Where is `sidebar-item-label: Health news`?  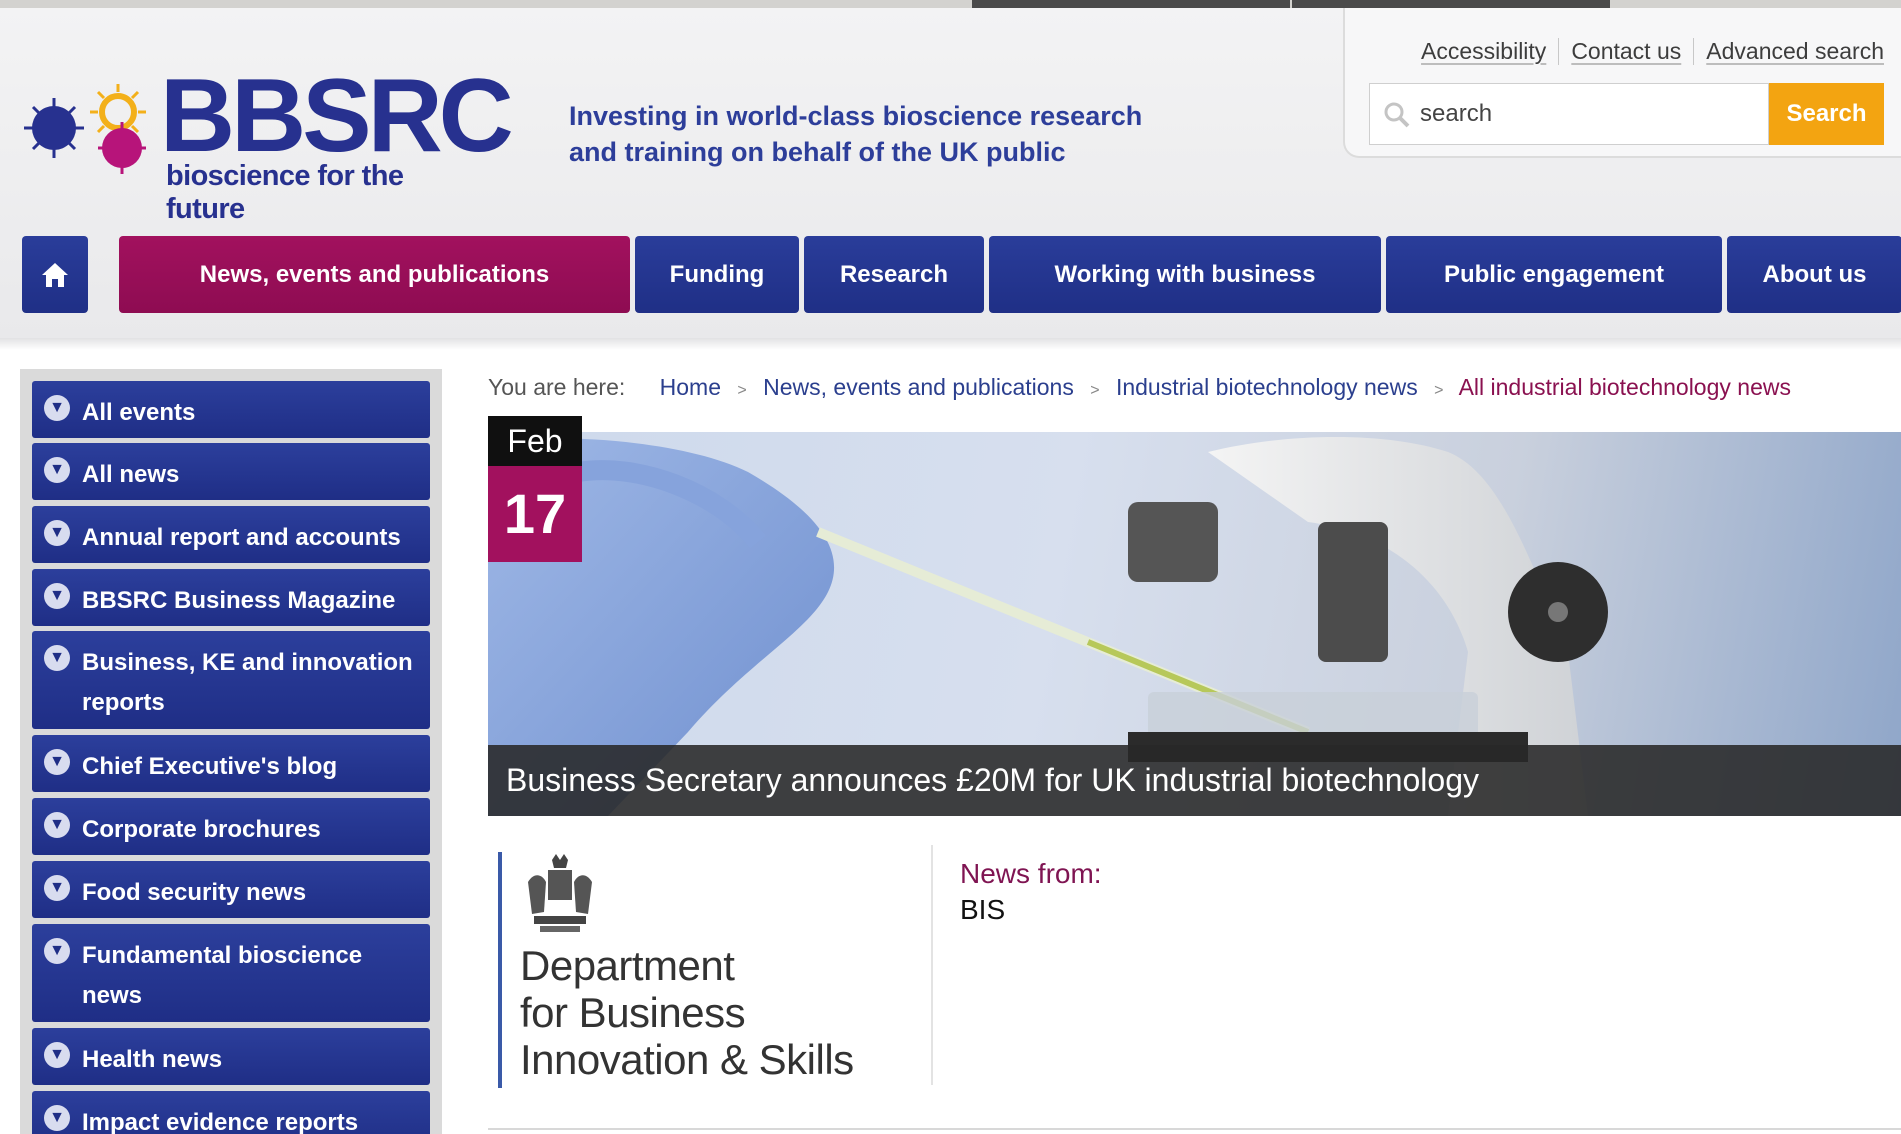 sidebar-item-label: Health news is located at coordinates (152, 1059).